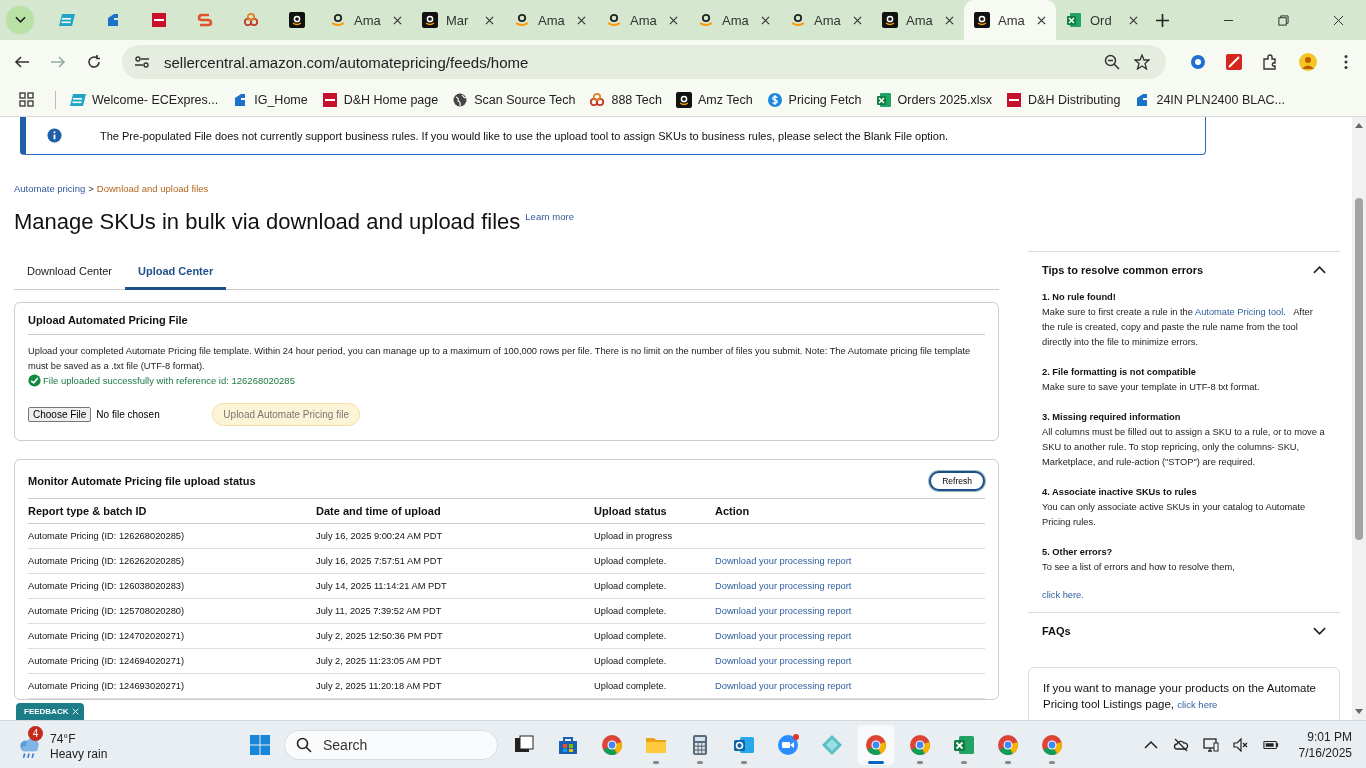 This screenshot has width=1366, height=768. What do you see at coordinates (455, 586) in the screenshot?
I see `table-cell: July 14, 2025 11:14:21 AM PDT` at bounding box center [455, 586].